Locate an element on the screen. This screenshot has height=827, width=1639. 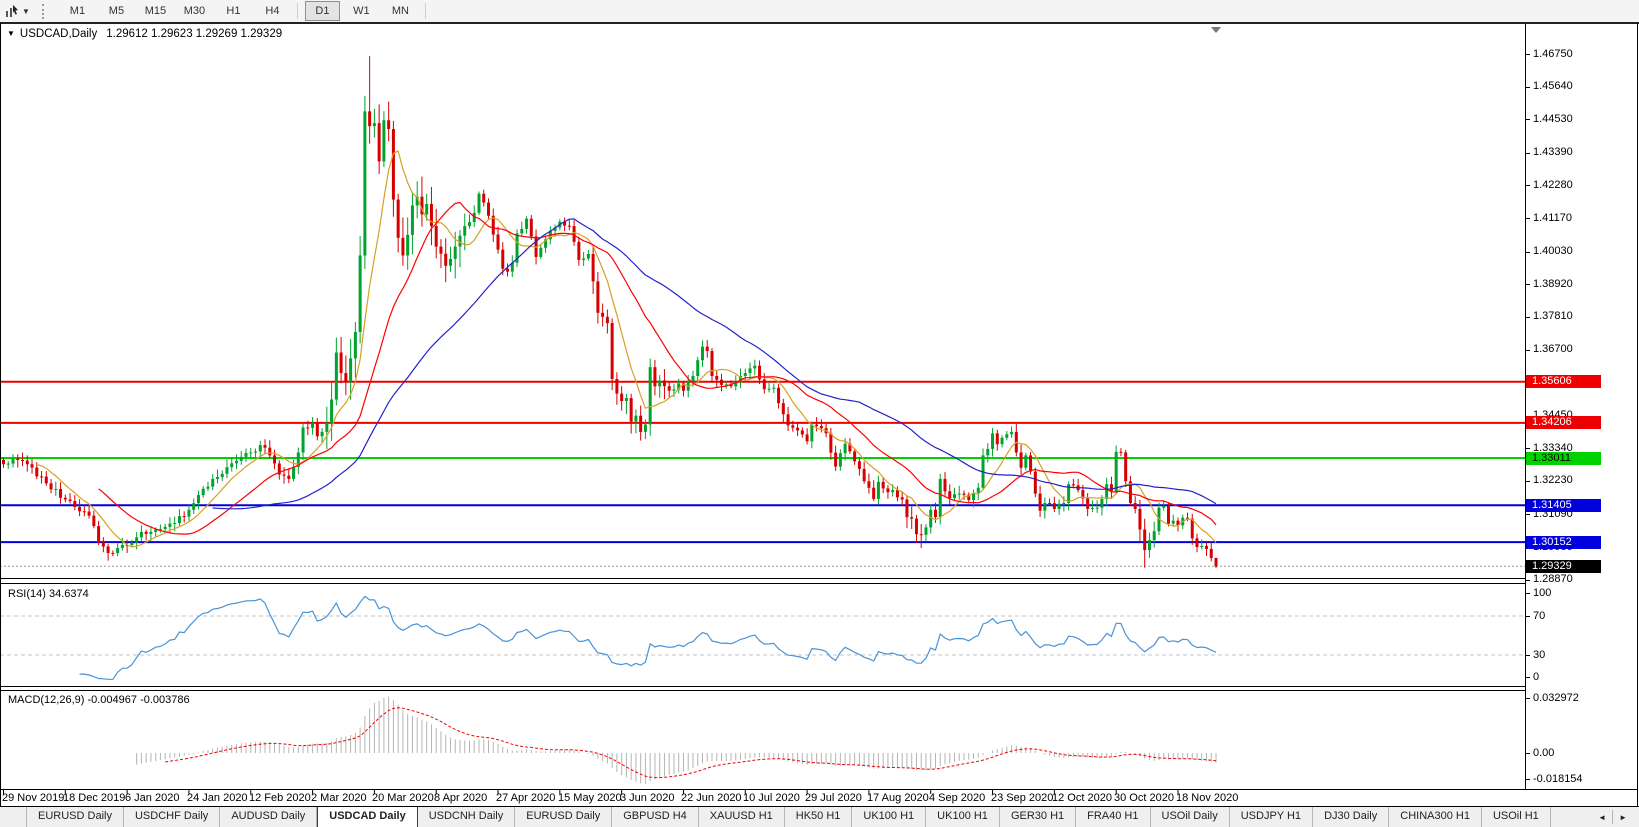
date-tick-label: 18 Nov 2020 is located at coordinates (1207, 798).